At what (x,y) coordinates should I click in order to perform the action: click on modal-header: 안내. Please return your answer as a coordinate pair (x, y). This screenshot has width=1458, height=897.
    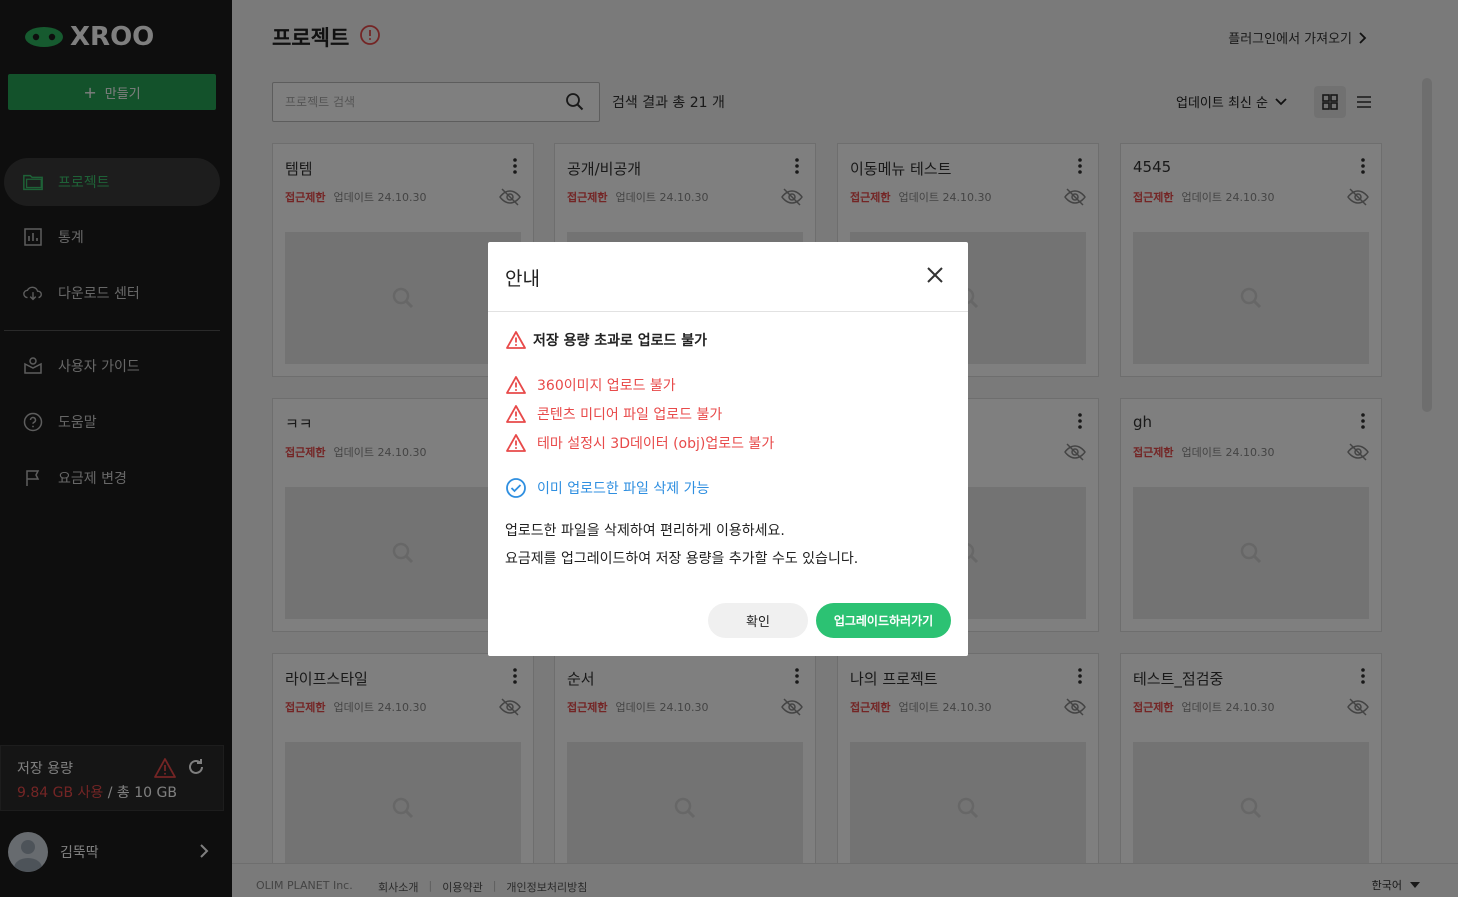
    Looking at the image, I should click on (728, 277).